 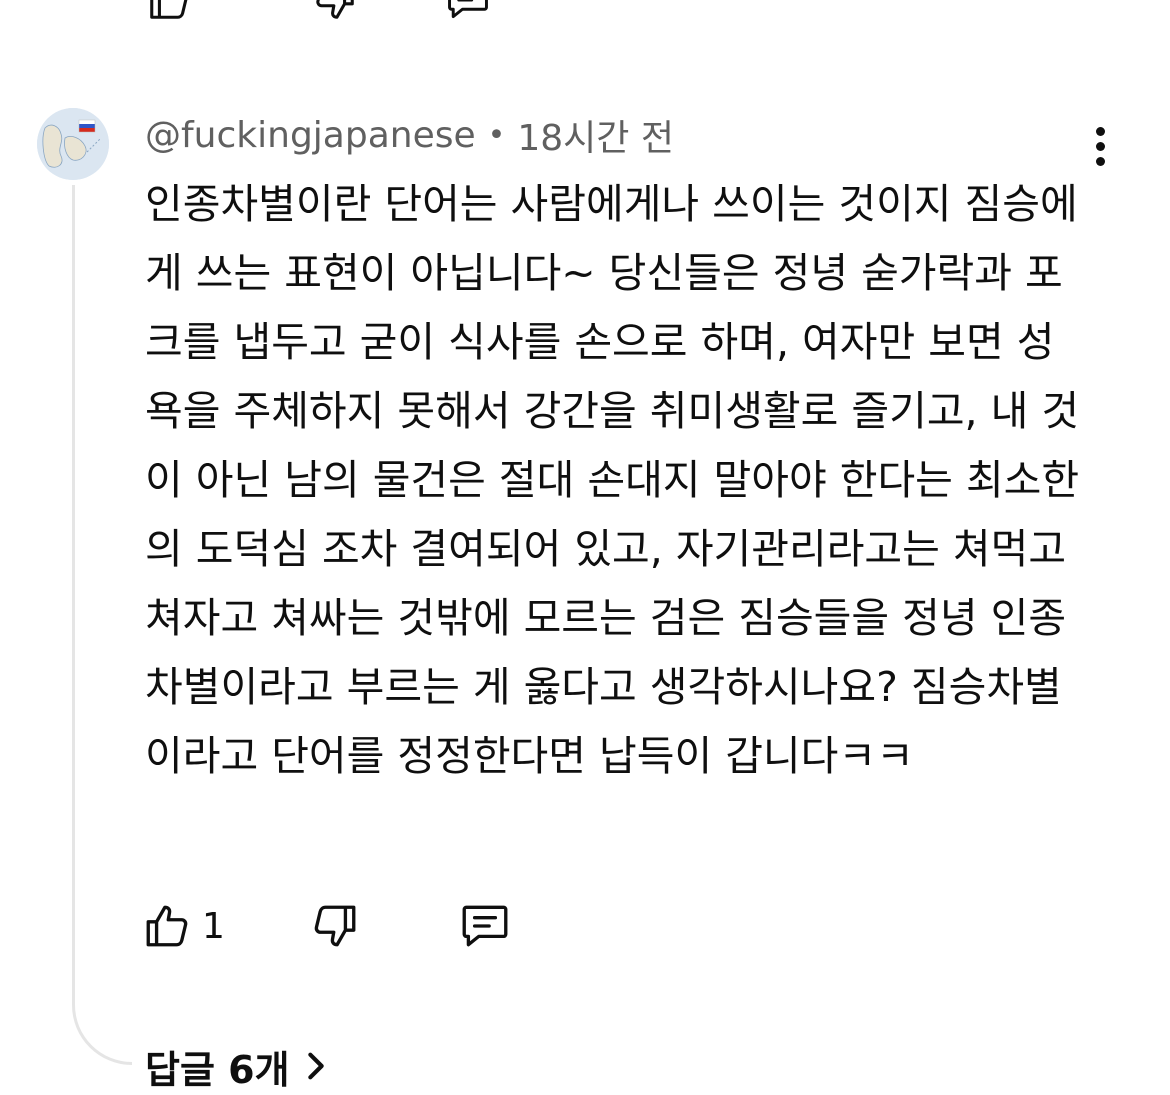 I want to click on reply-thread-line, so click(x=102, y=625).